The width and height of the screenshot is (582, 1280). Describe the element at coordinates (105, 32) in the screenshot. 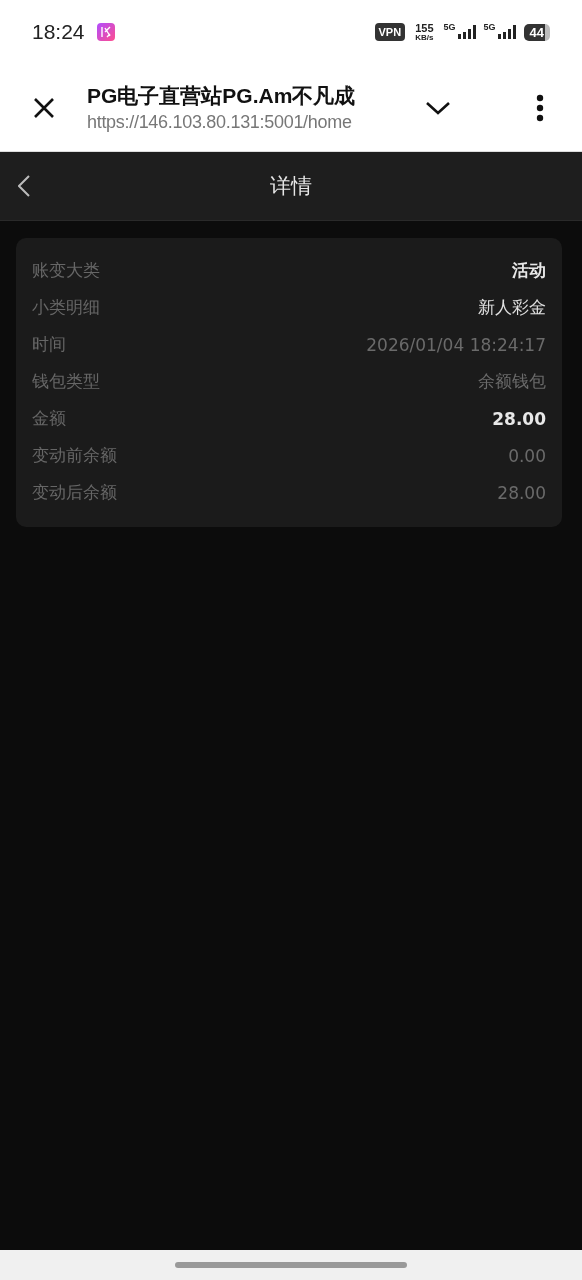

I see `app-icon` at that location.